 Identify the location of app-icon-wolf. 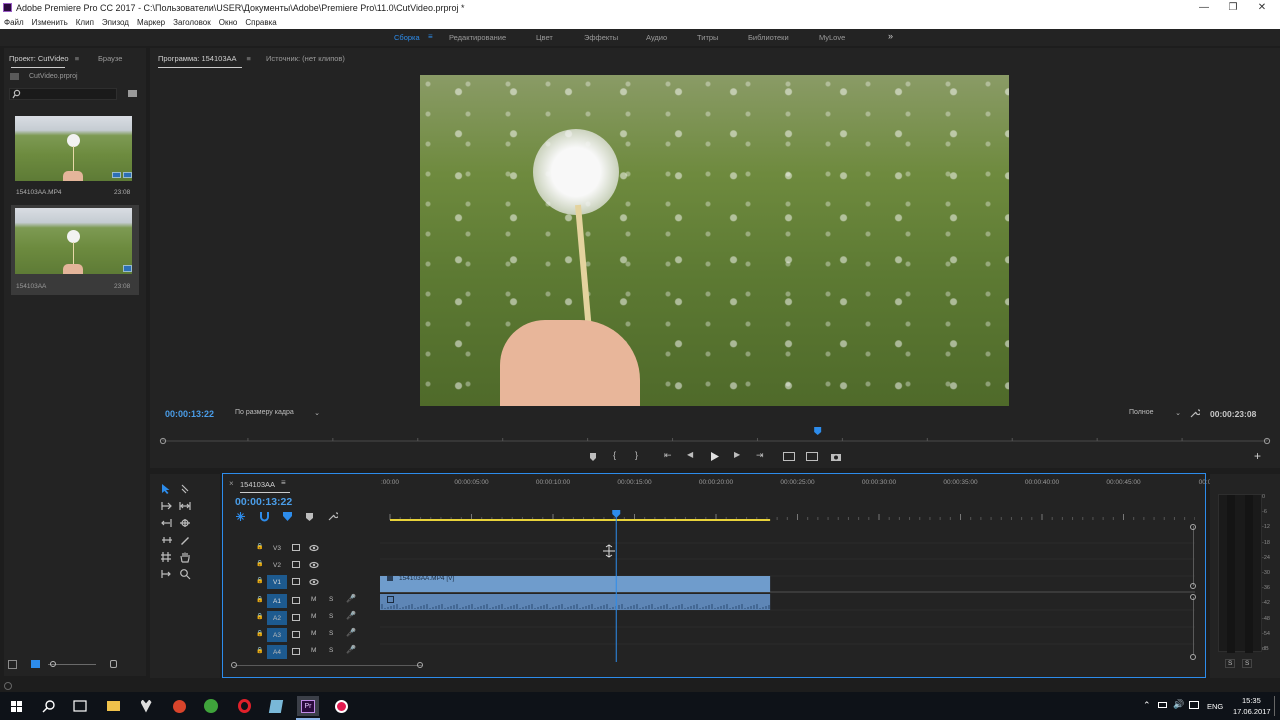
(146, 706).